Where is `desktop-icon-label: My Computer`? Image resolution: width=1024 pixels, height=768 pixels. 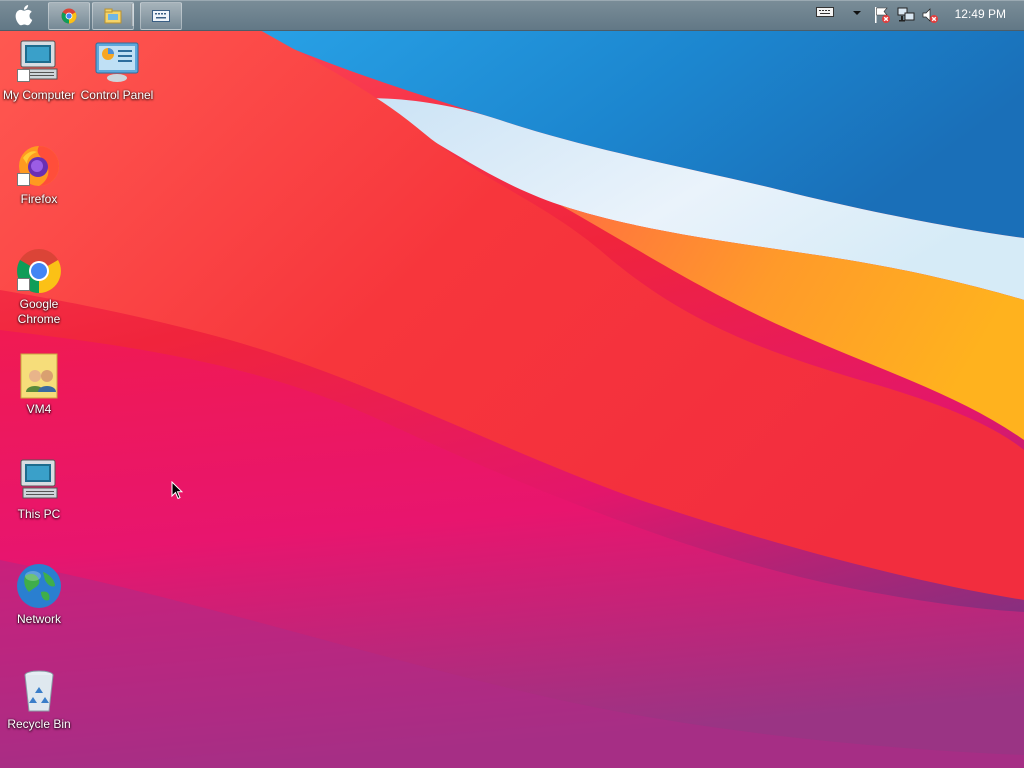 desktop-icon-label: My Computer is located at coordinates (39, 95).